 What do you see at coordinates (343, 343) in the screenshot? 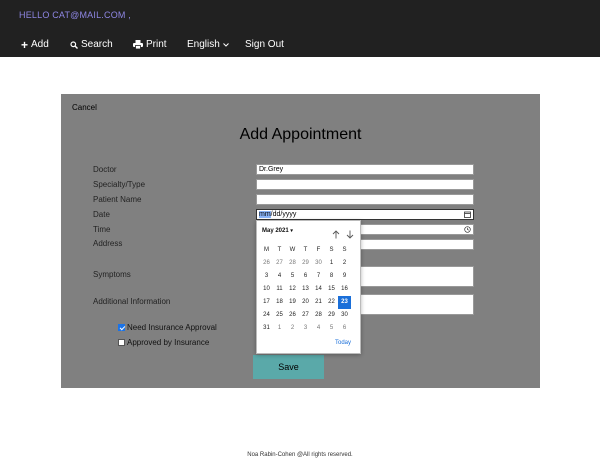
I see `today-button: Today` at bounding box center [343, 343].